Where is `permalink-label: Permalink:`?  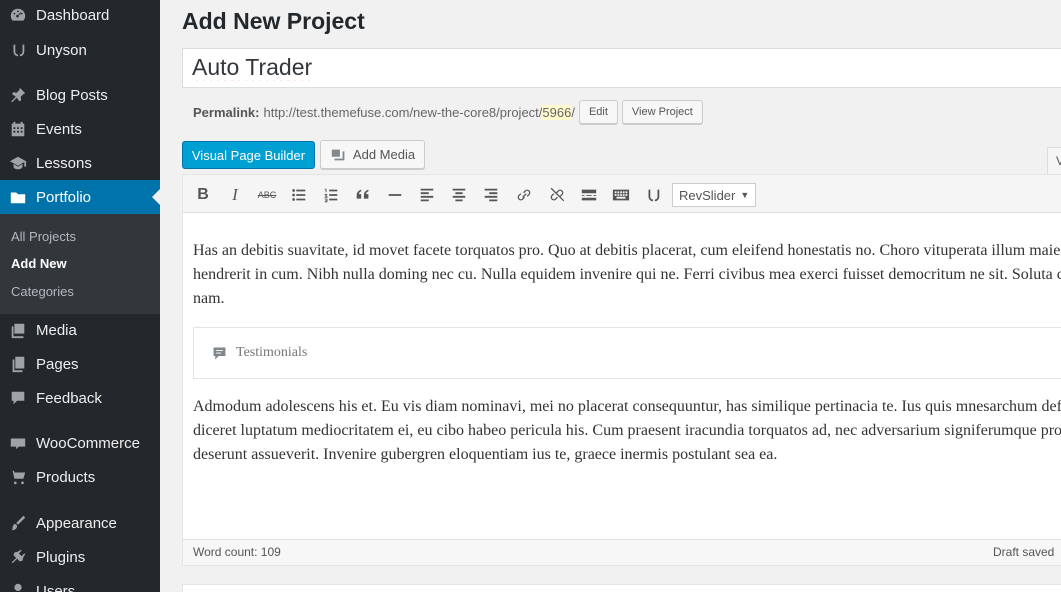 permalink-label: Permalink: is located at coordinates (226, 112).